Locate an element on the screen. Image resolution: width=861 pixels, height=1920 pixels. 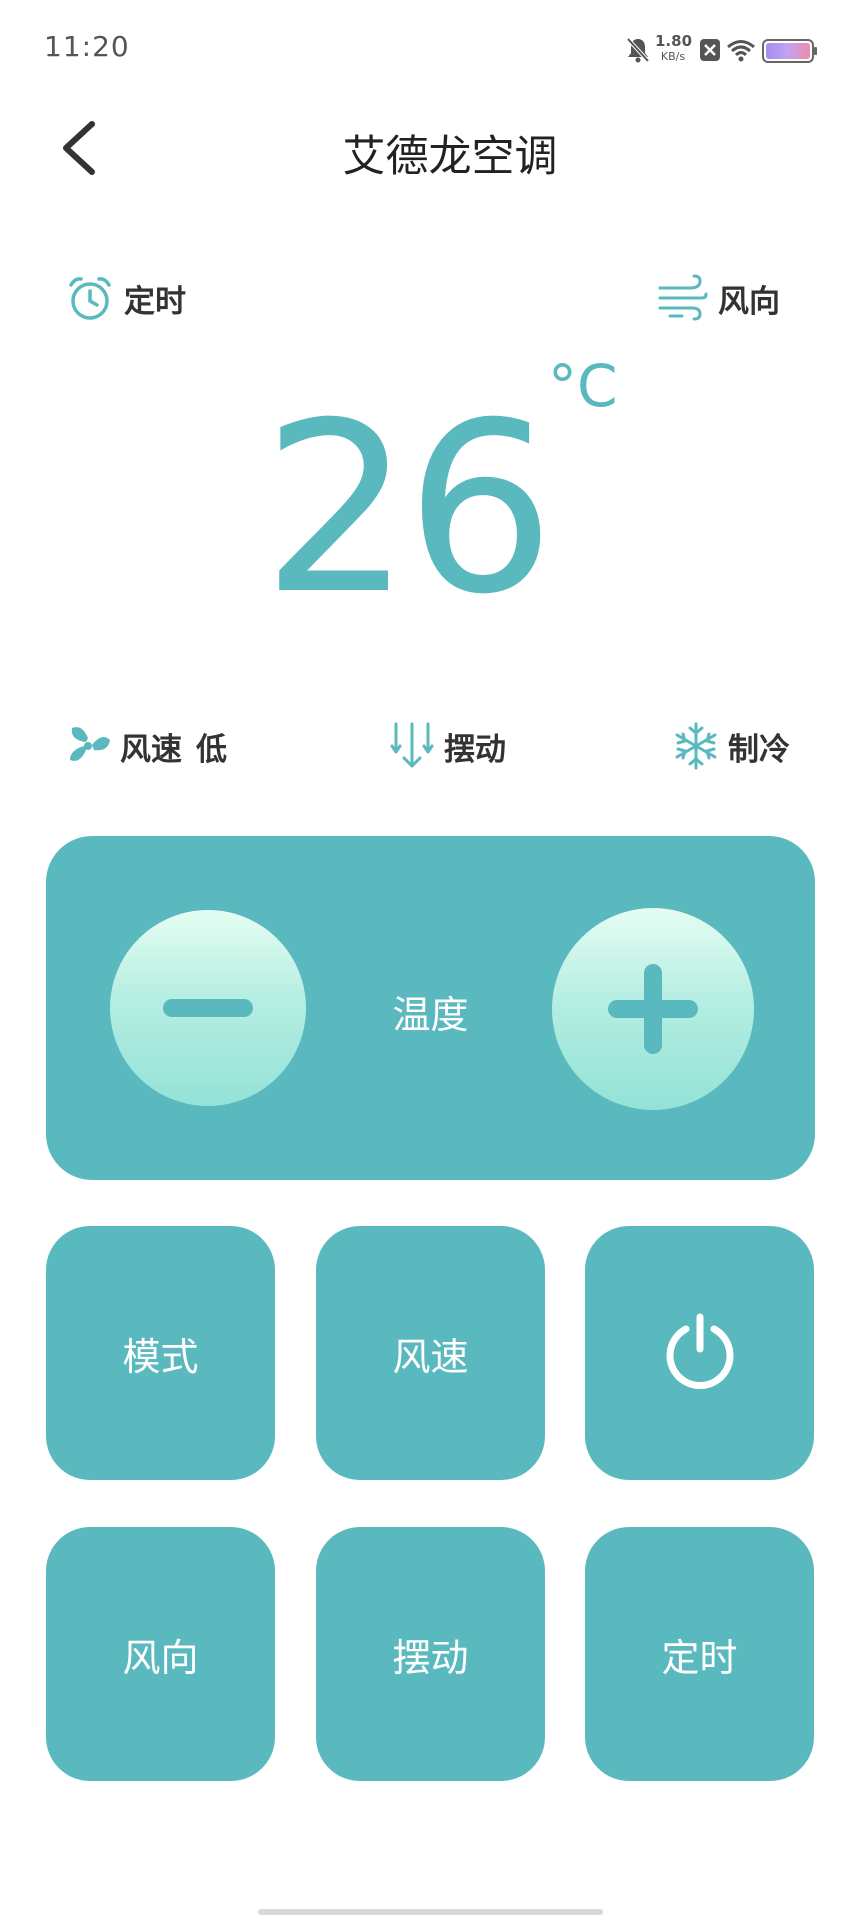
snowflake-icon is located at coordinates (696, 746).